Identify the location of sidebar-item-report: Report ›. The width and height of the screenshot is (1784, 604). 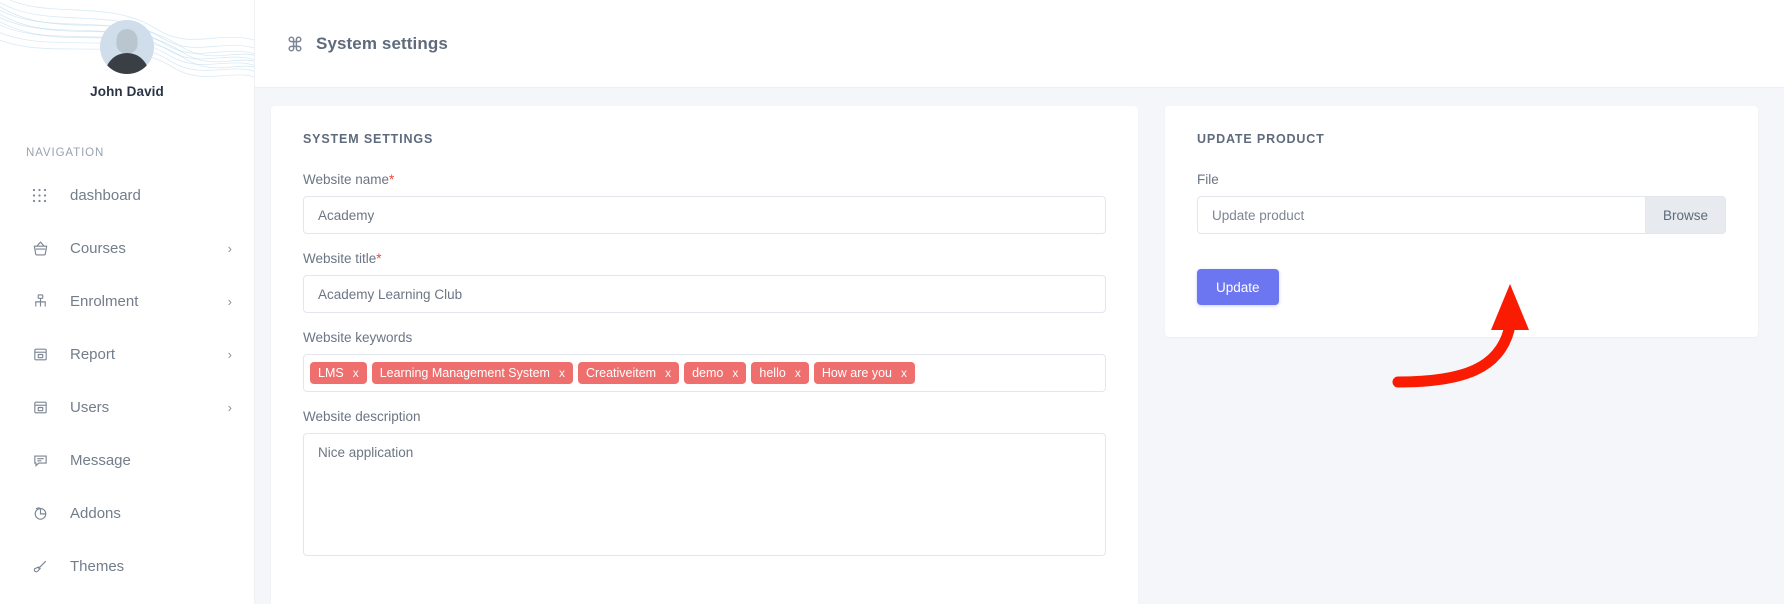
(127, 354).